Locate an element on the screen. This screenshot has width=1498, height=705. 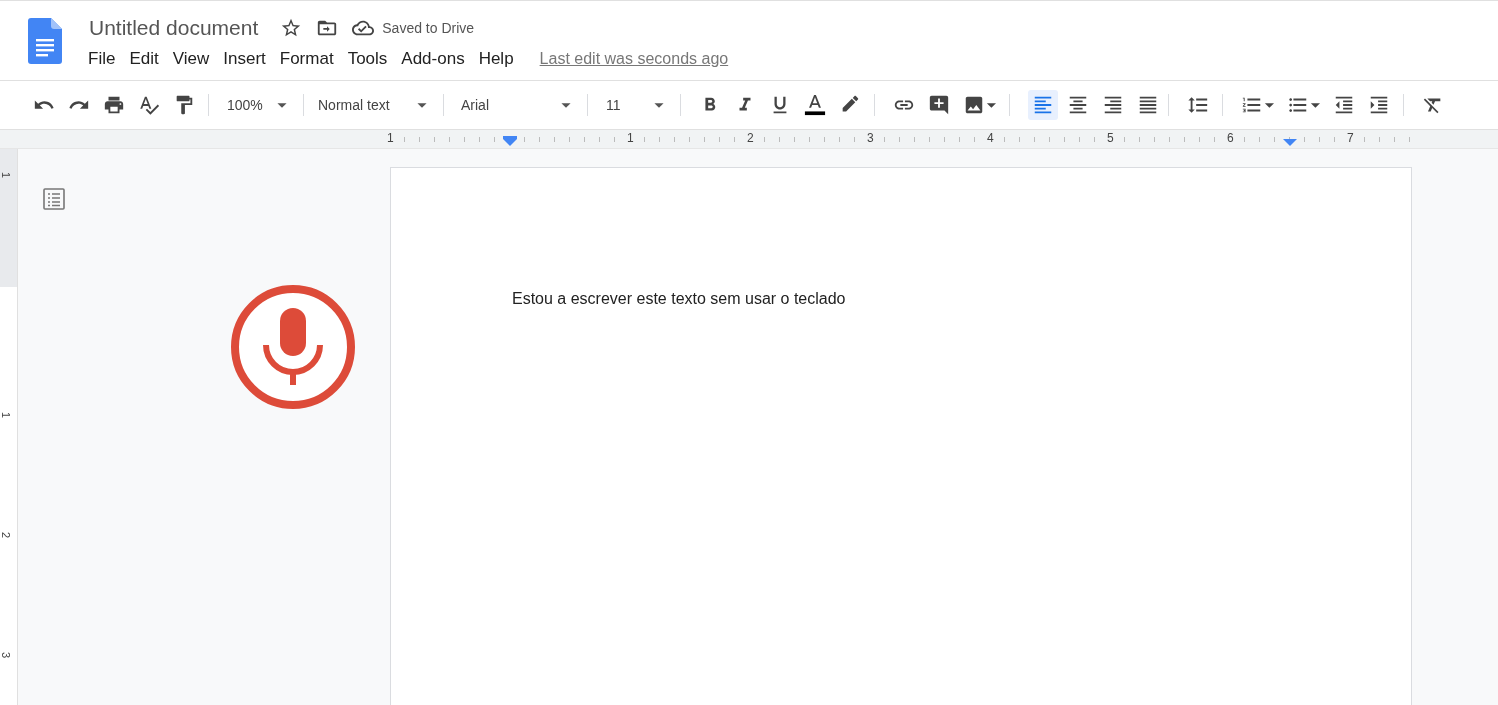
image-icon is located at coordinates (979, 105).